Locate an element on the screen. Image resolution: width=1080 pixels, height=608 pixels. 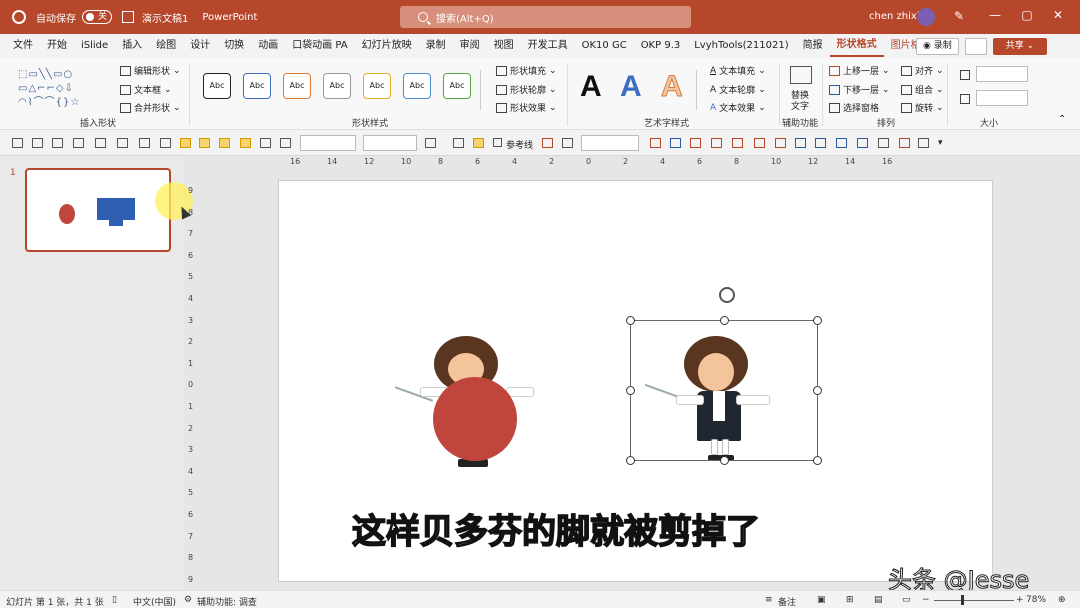
toolbar-icon-f is located at coordinates (716, 143).